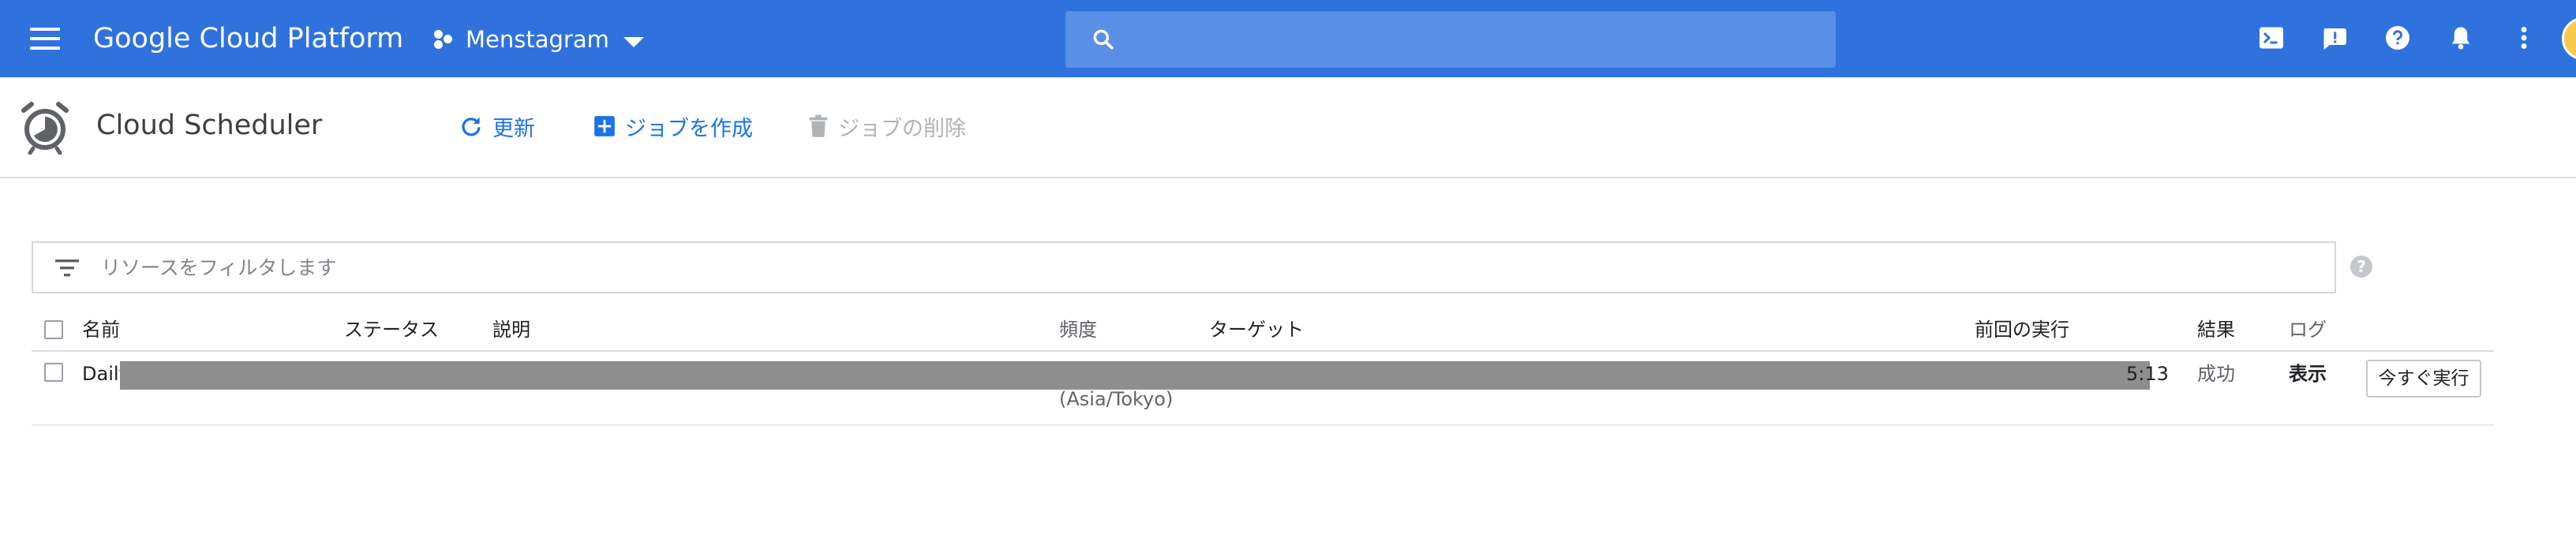 The height and width of the screenshot is (560, 2576). I want to click on column-header-log: ログ, so click(2308, 329).